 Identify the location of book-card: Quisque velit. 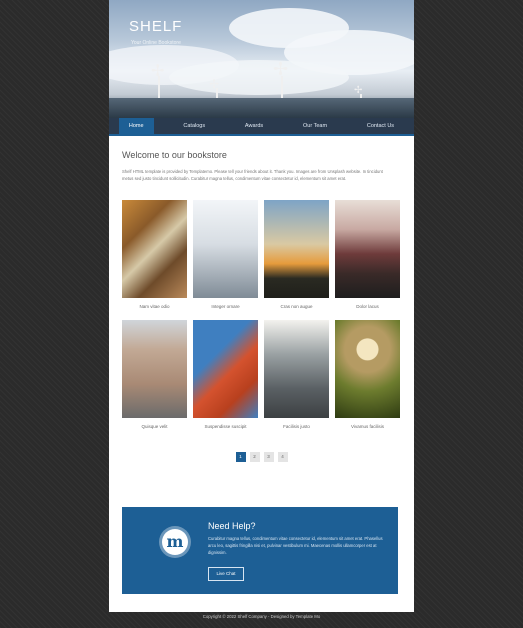
(154, 380).